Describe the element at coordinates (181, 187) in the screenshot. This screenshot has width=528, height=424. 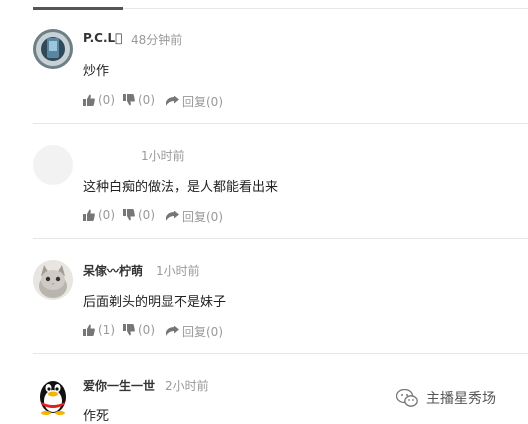
I see `comment-text: 这种白痴的做法，是人都能看出来` at that location.